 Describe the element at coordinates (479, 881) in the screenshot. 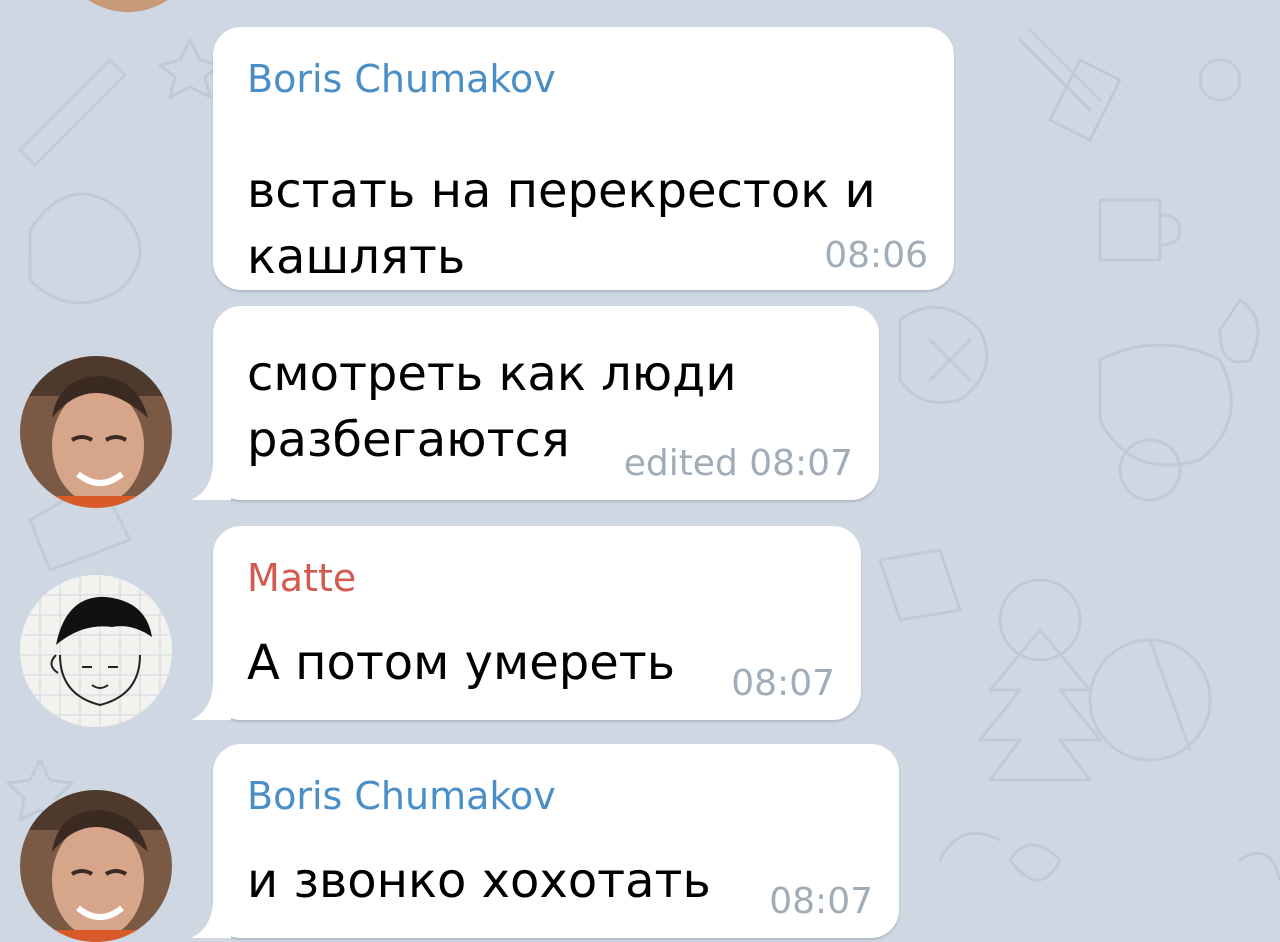

I see `message-text: и звонко хохотать` at that location.